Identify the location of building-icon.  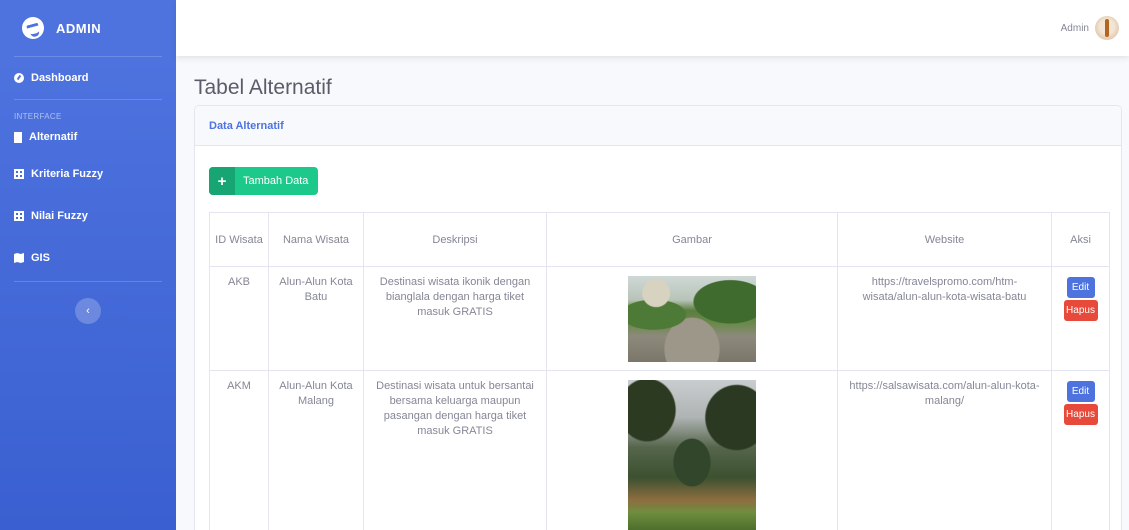
(18, 137).